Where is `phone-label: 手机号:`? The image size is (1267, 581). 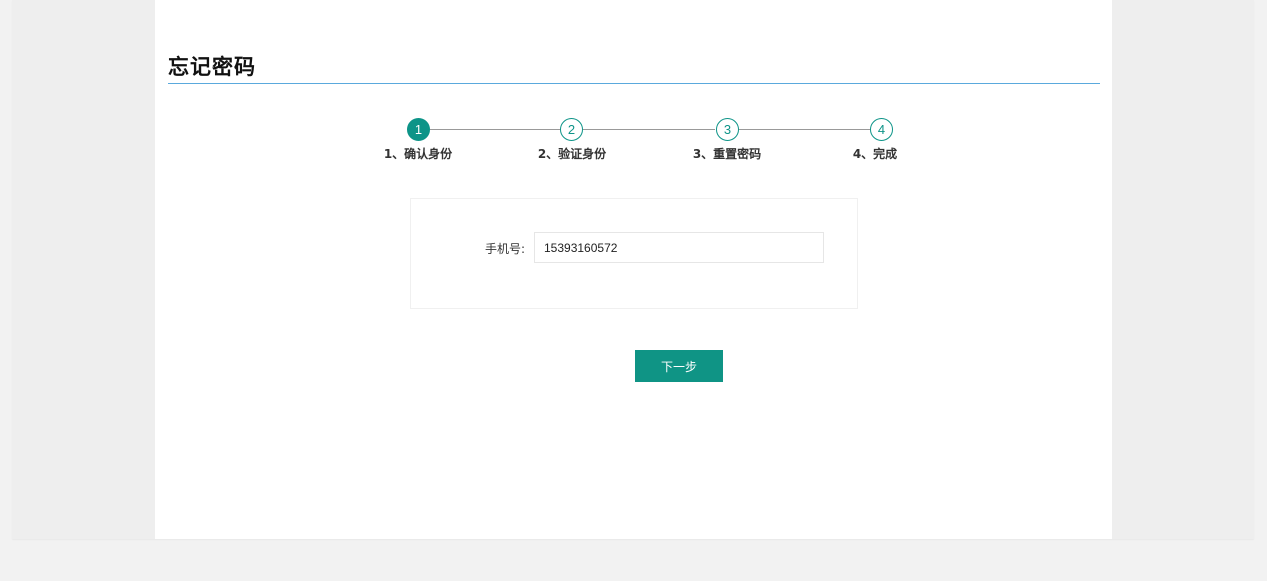 phone-label: 手机号: is located at coordinates (505, 249).